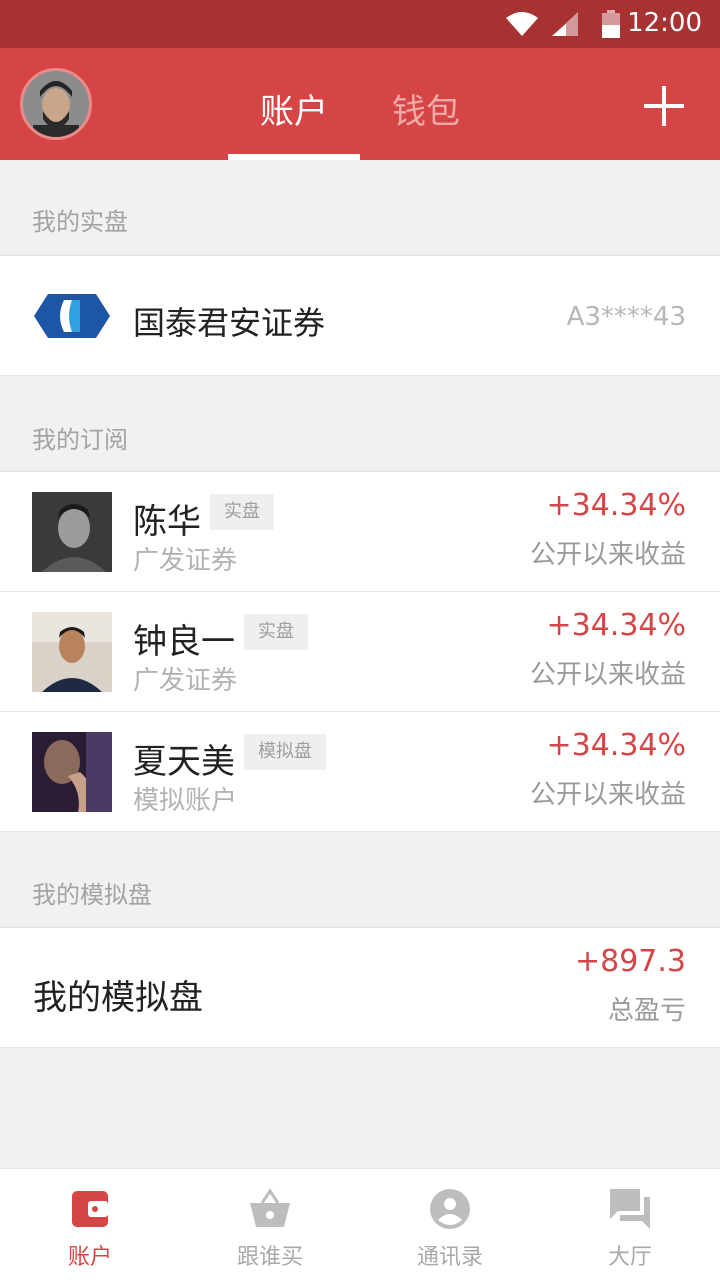 This screenshot has width=720, height=1280. I want to click on subscriber-name: 陈华, so click(167, 522).